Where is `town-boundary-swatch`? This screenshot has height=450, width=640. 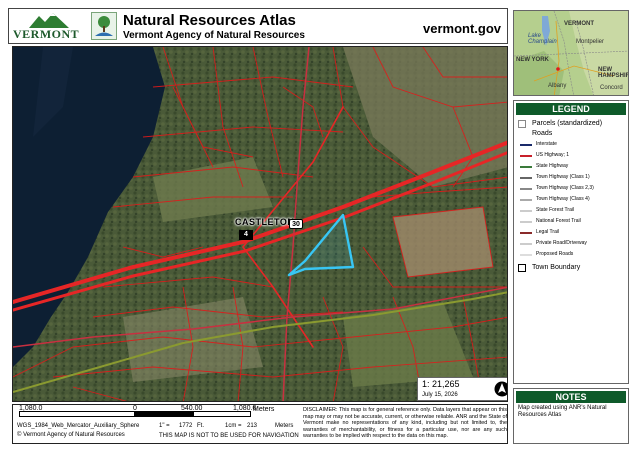
town-boundary-swatch is located at coordinates (522, 268).